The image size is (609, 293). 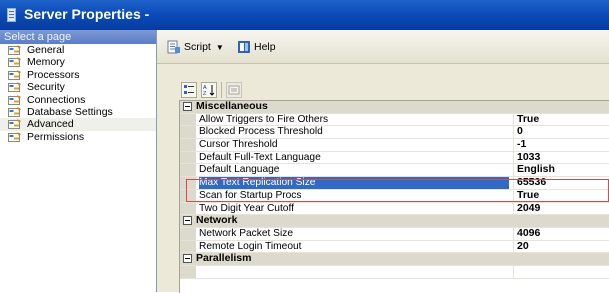 I want to click on property-row: Max Text Replication Size 65536, so click(x=394, y=183).